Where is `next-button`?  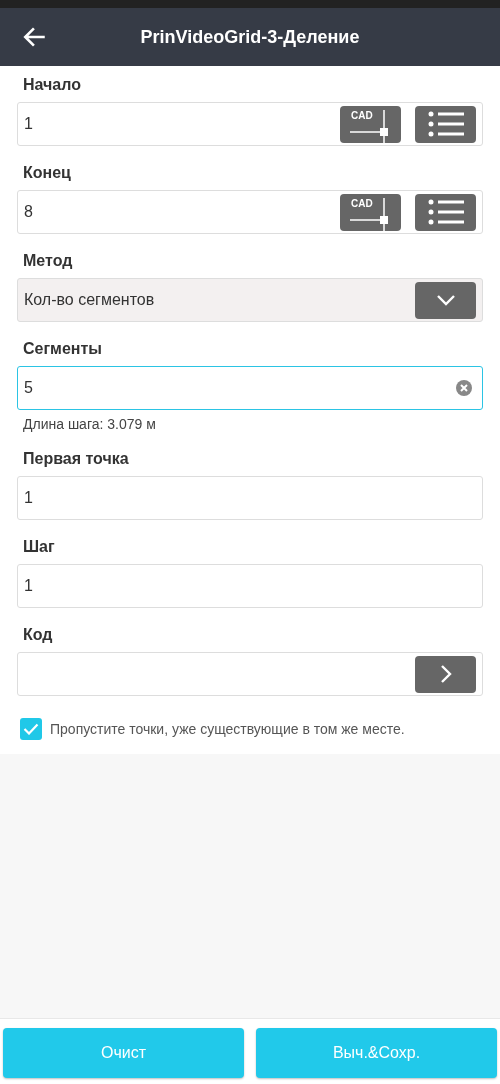 next-button is located at coordinates (445, 674).